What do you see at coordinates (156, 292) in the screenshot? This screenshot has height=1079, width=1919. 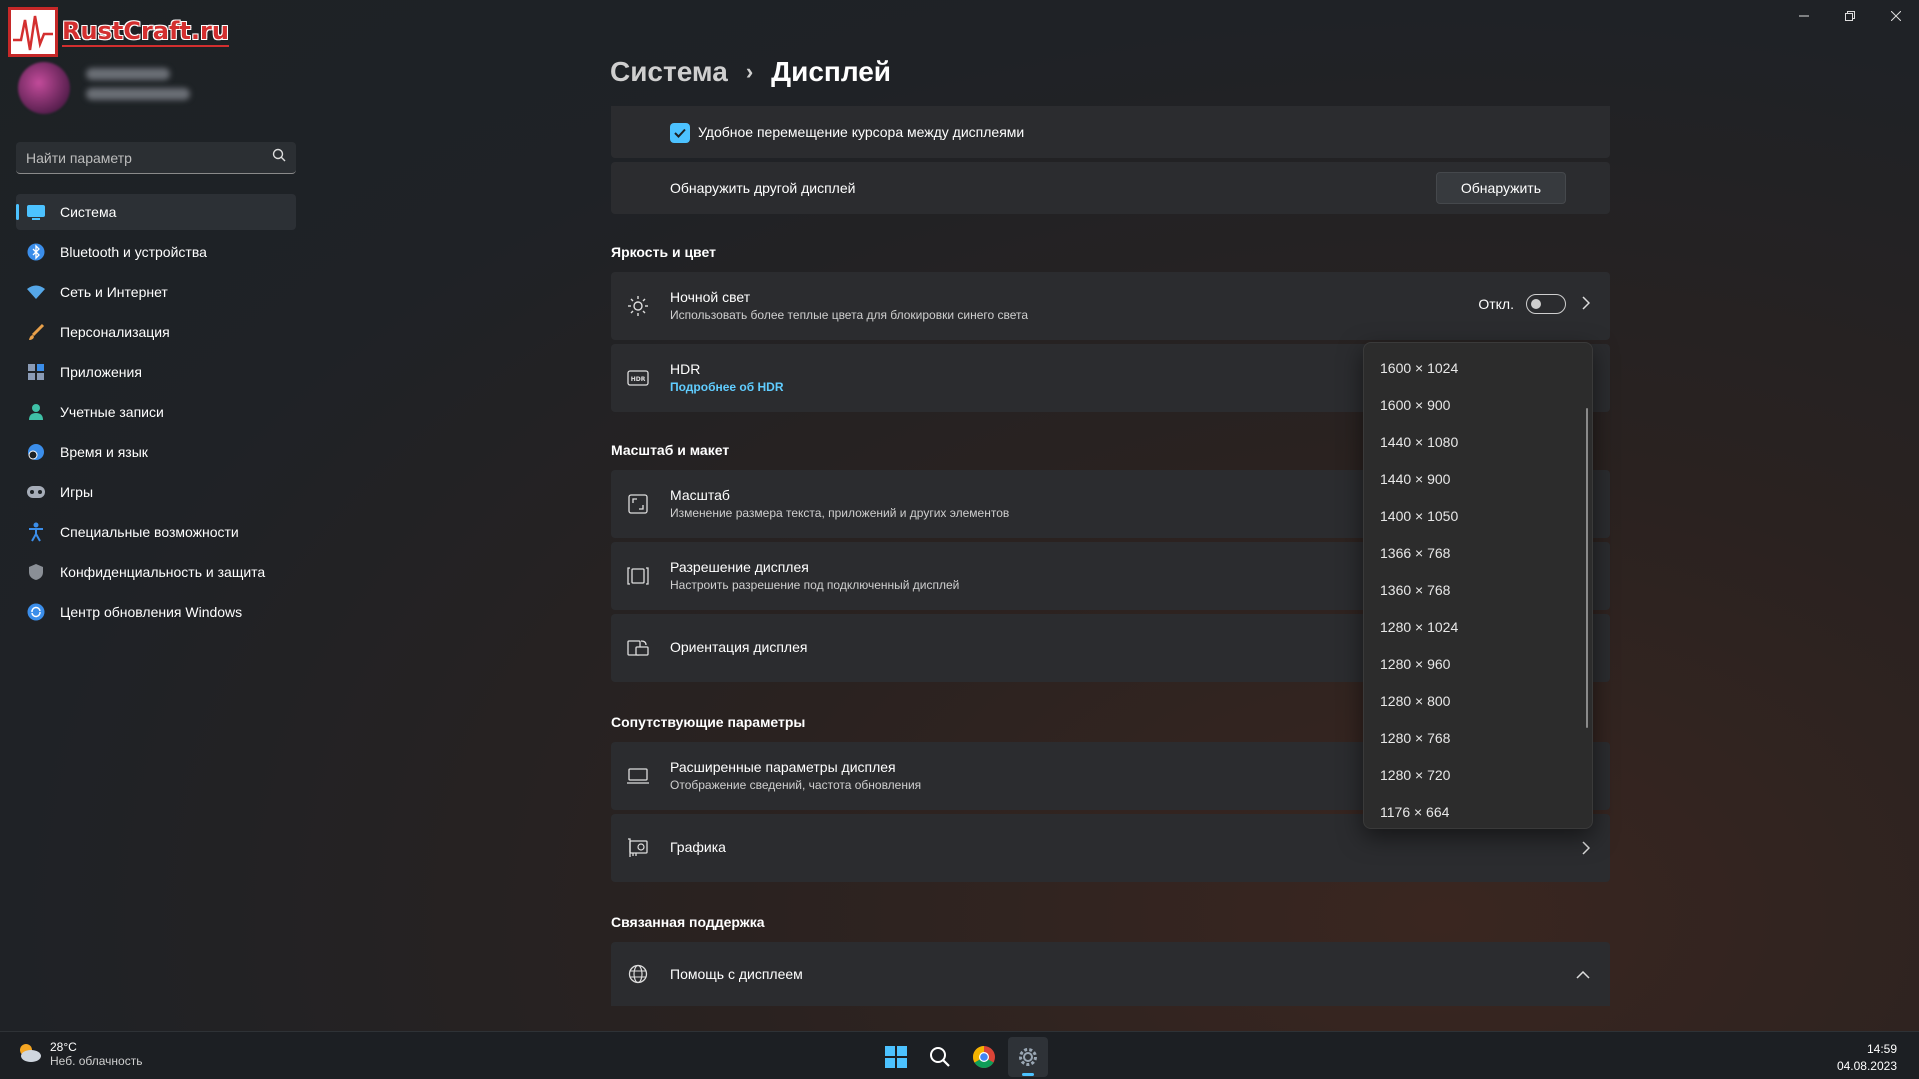 I see `sidebar-item-network: Сеть и Интернет` at bounding box center [156, 292].